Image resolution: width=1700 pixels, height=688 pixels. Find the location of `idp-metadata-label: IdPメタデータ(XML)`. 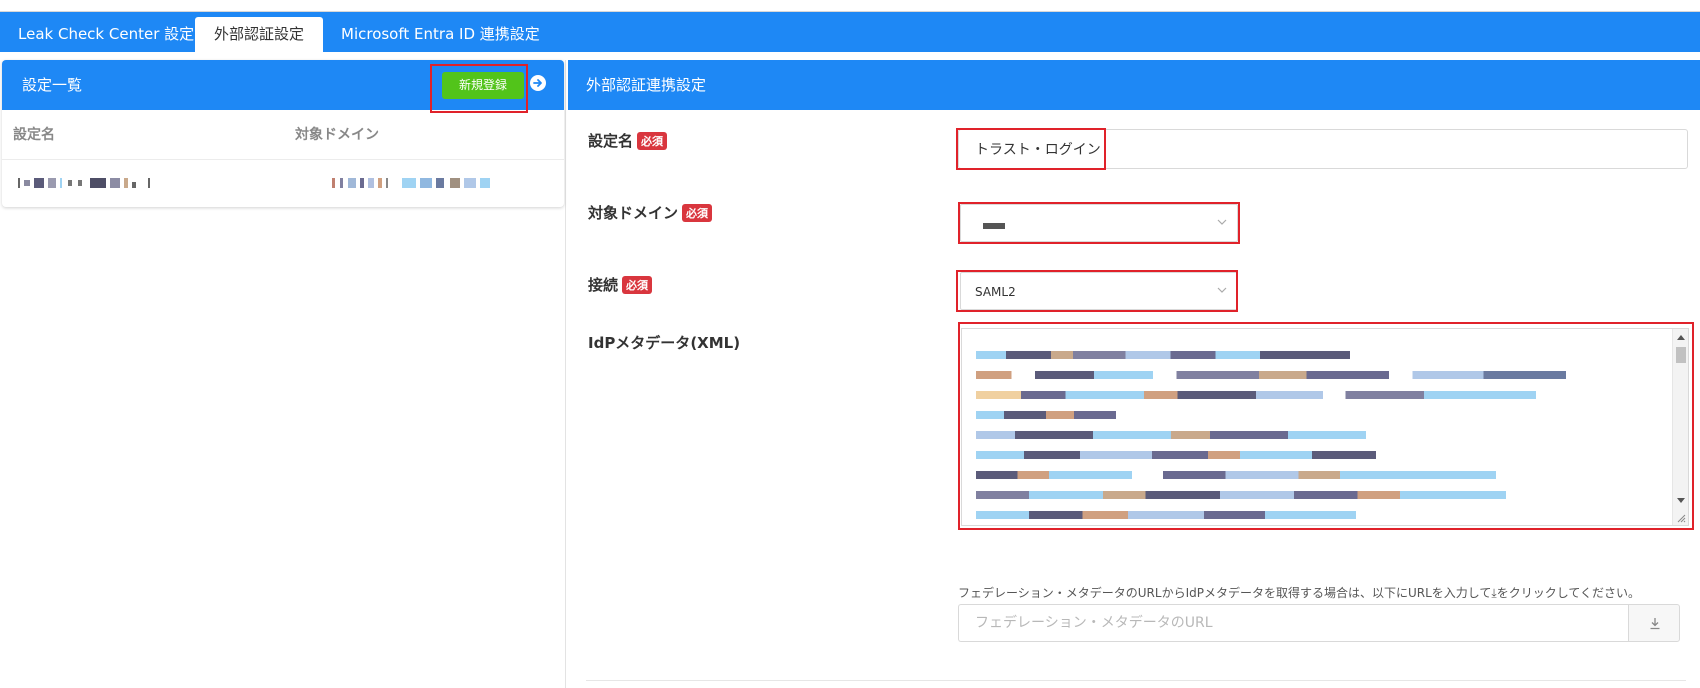

idp-metadata-label: IdPメタデータ(XML) is located at coordinates (664, 343).